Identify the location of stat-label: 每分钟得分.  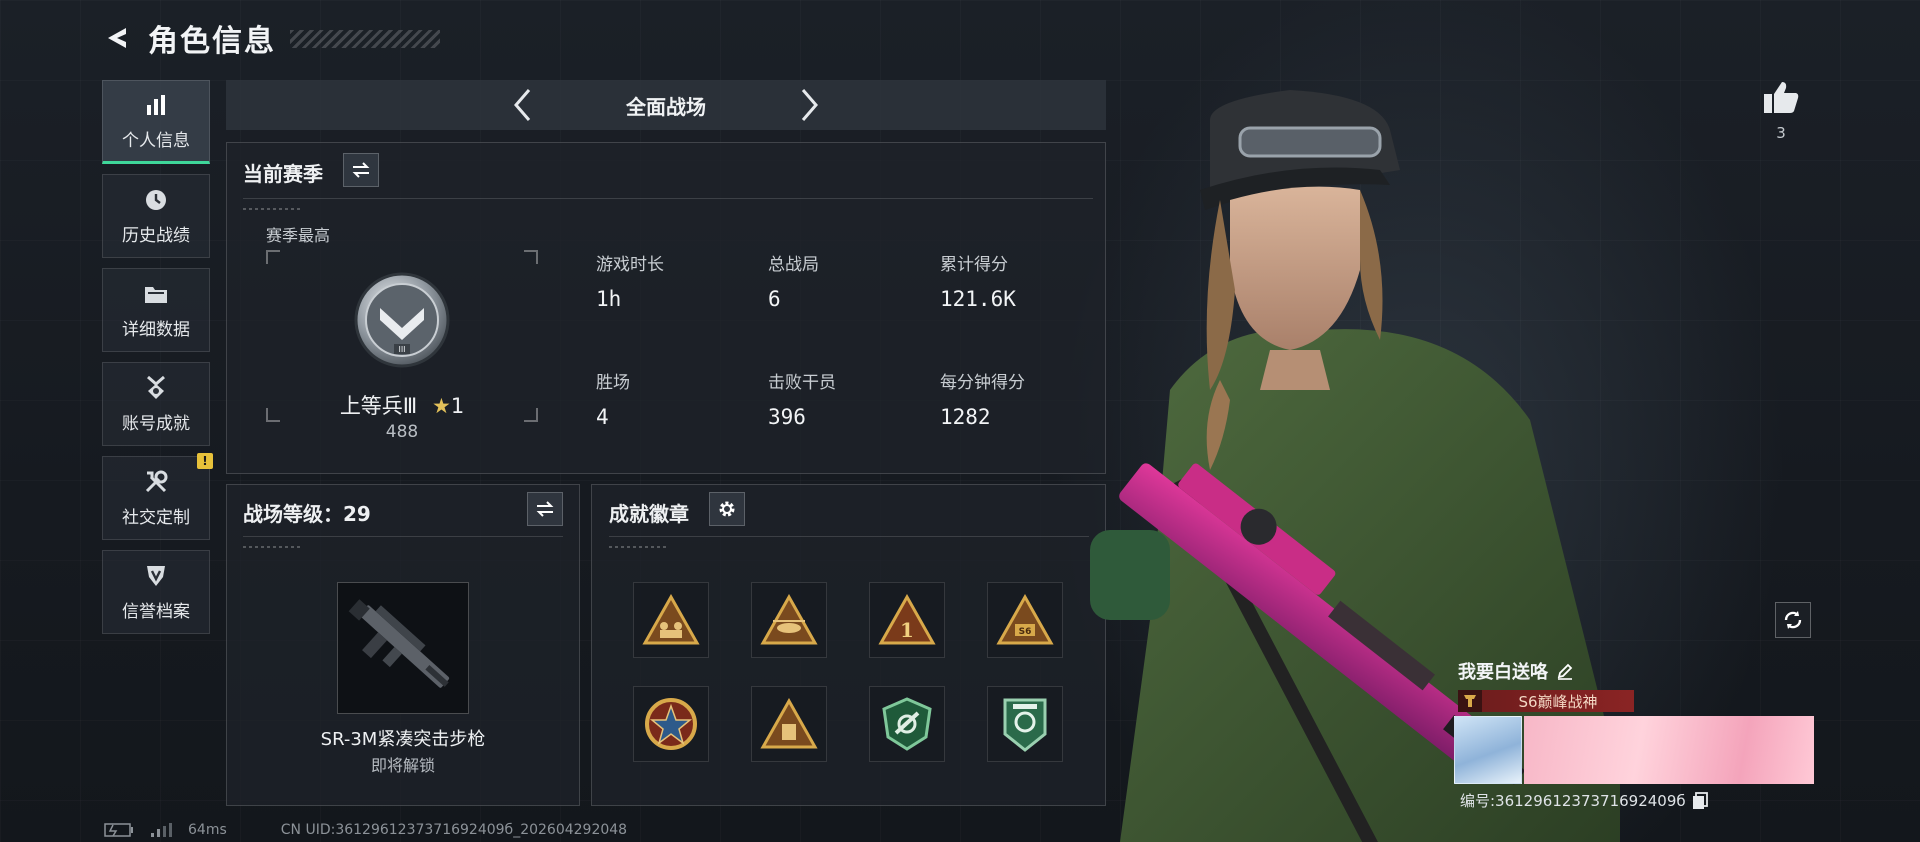
(982, 383).